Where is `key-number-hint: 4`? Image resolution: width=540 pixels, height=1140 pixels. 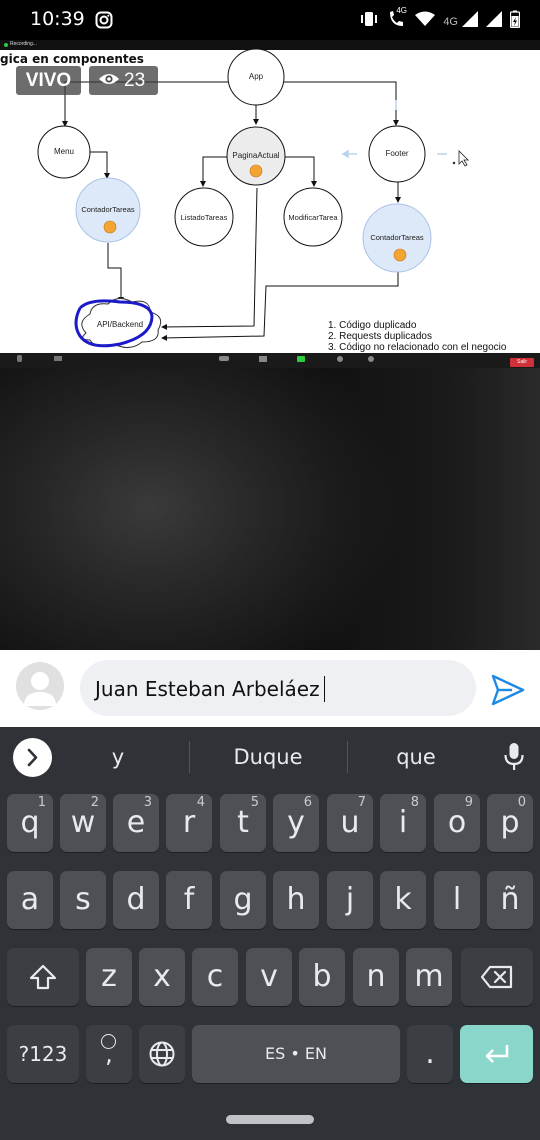
key-number-hint: 4 is located at coordinates (200, 802).